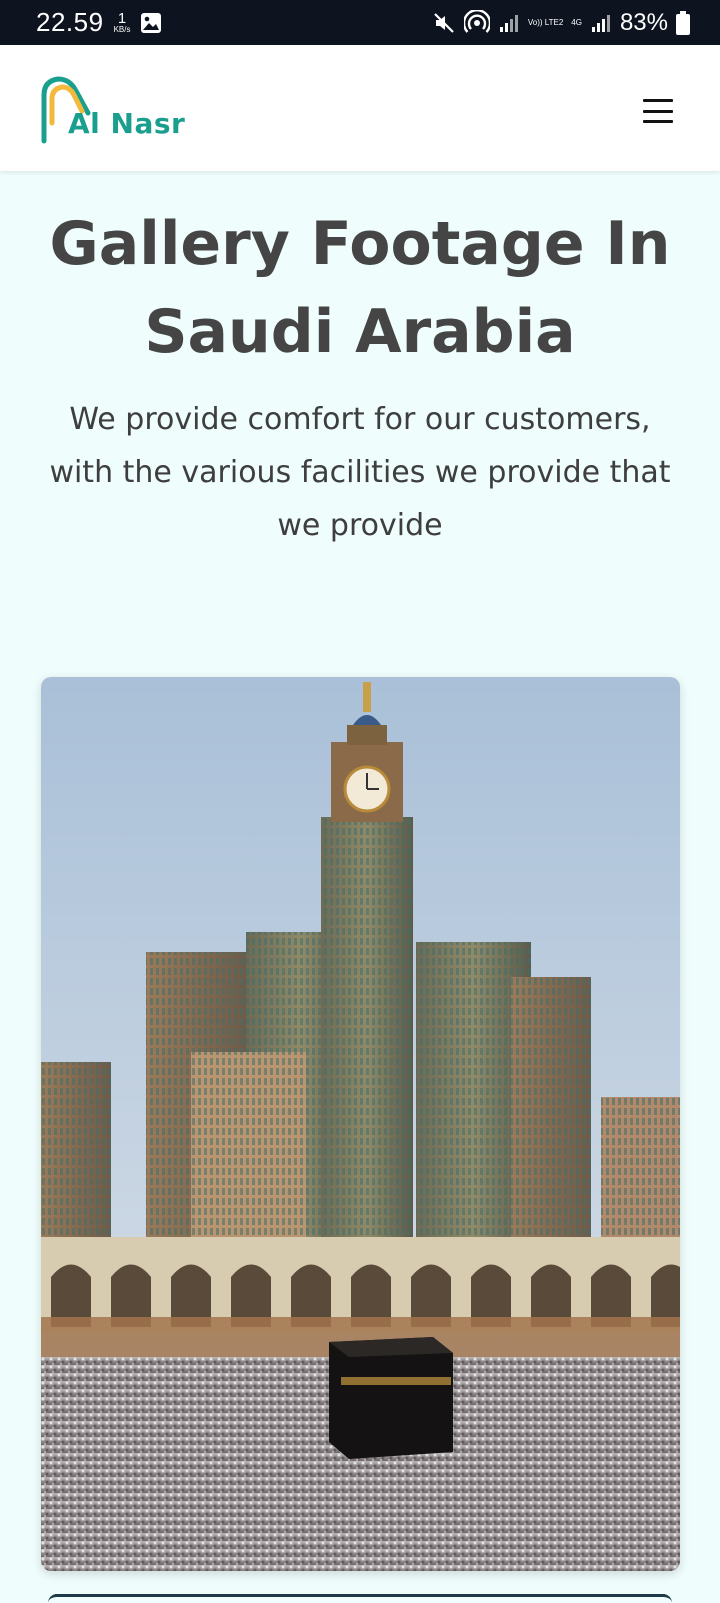  Describe the element at coordinates (70, 22) in the screenshot. I see `status-time: 22.59` at that location.